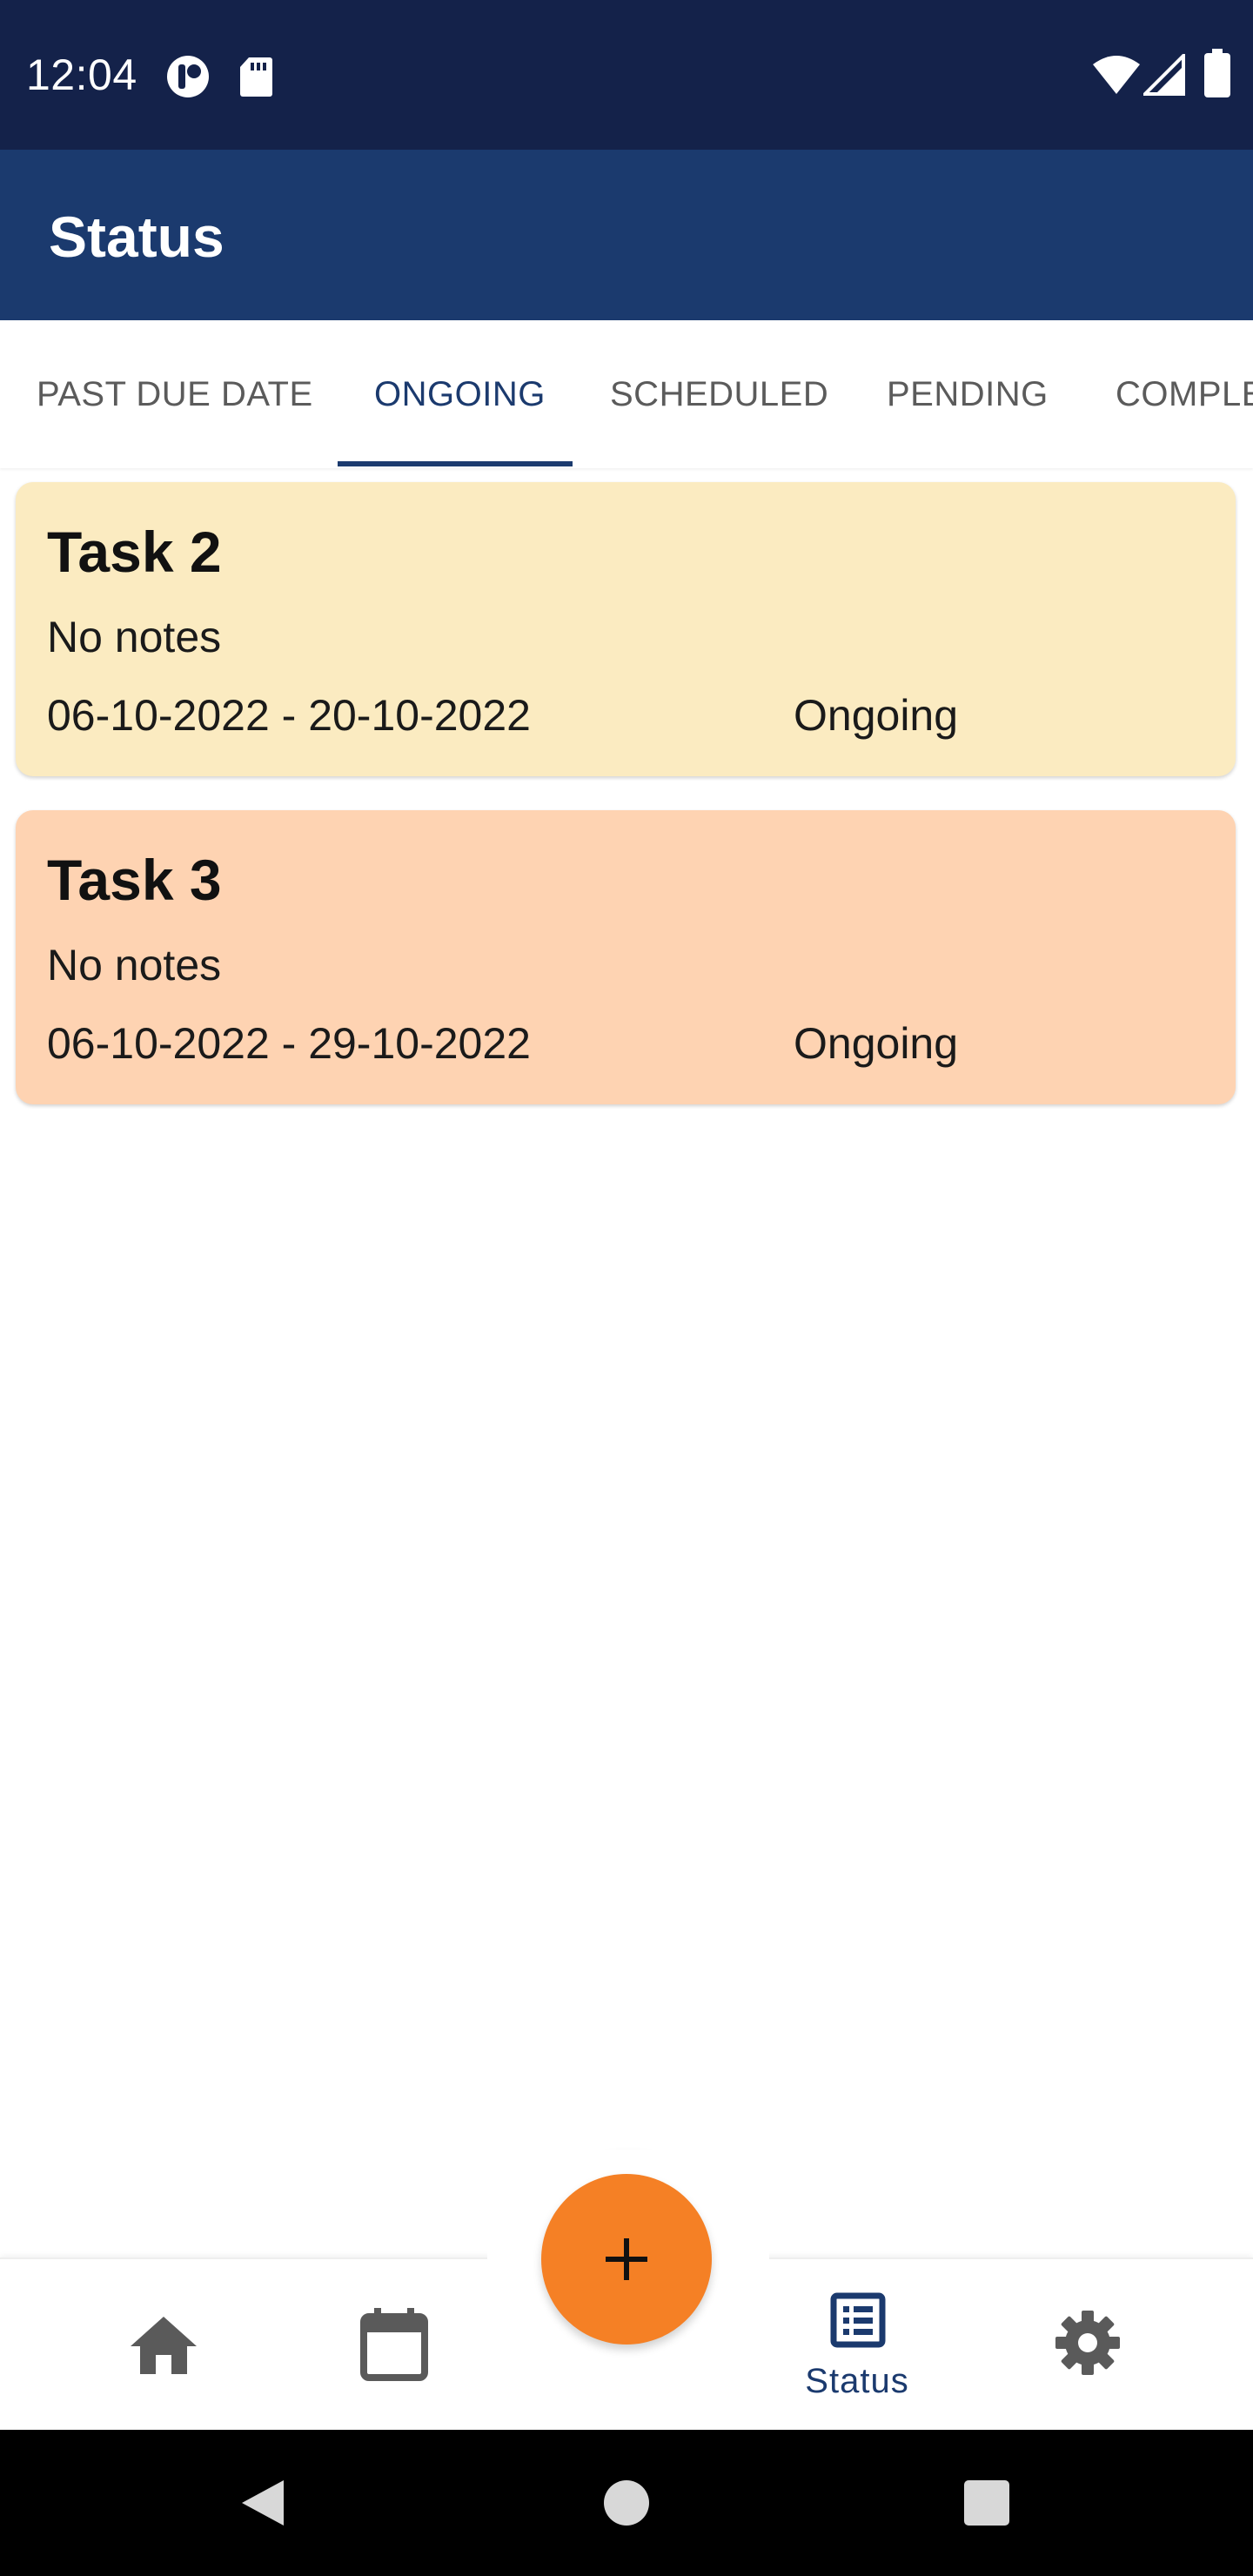  I want to click on task-title: Task 2, so click(134, 552).